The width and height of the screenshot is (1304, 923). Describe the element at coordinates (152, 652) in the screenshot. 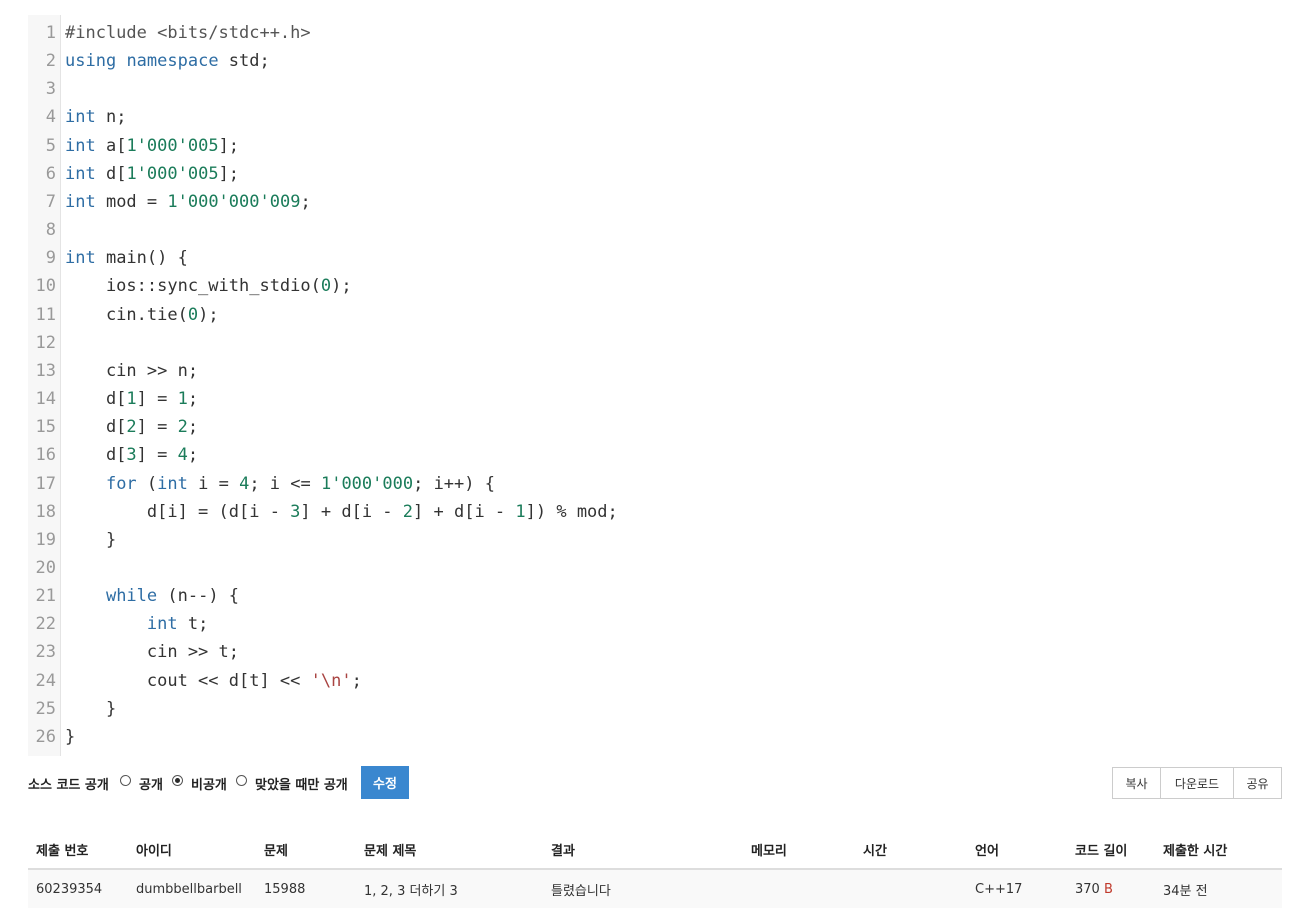

I see `code-token: cin >> t;` at that location.